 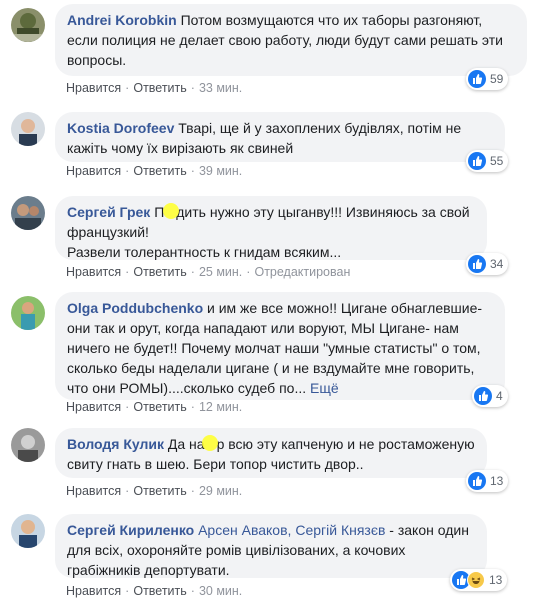 I want to click on comment-time: 29 мин., so click(x=220, y=491).